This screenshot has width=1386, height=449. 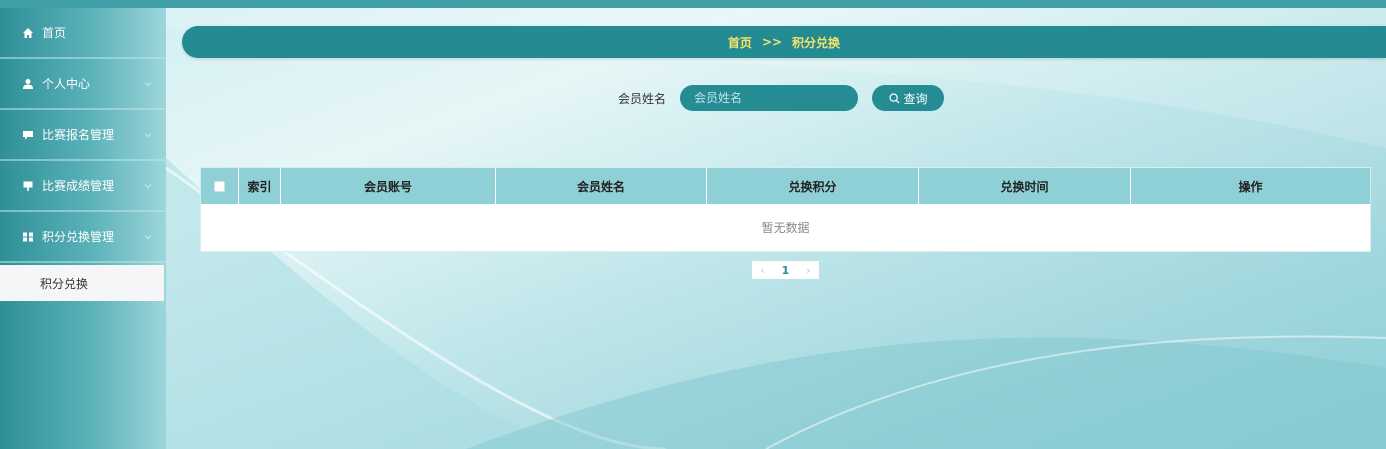 I want to click on search-label: 会员姓名, so click(x=642, y=98).